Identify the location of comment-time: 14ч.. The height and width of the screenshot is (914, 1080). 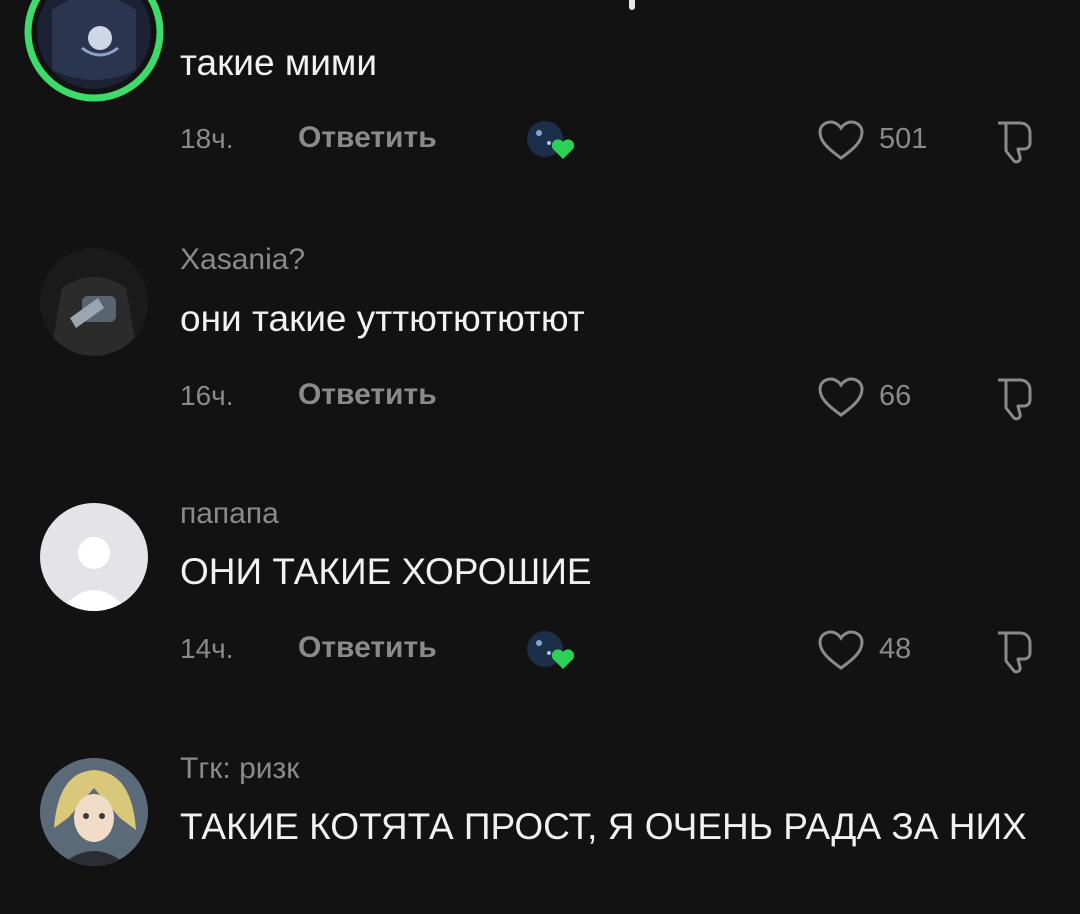
(207, 648).